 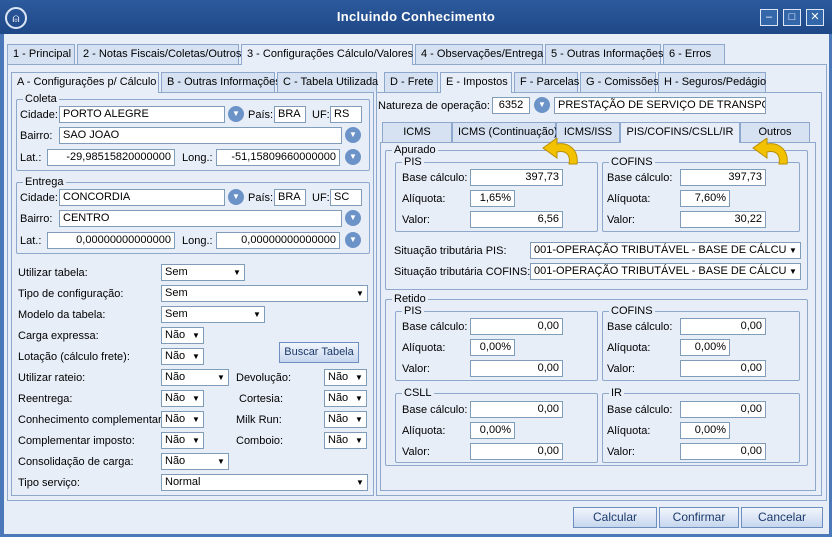 I want to click on modelo-tabela-label: Modelo da tabela:, so click(x=62, y=315).